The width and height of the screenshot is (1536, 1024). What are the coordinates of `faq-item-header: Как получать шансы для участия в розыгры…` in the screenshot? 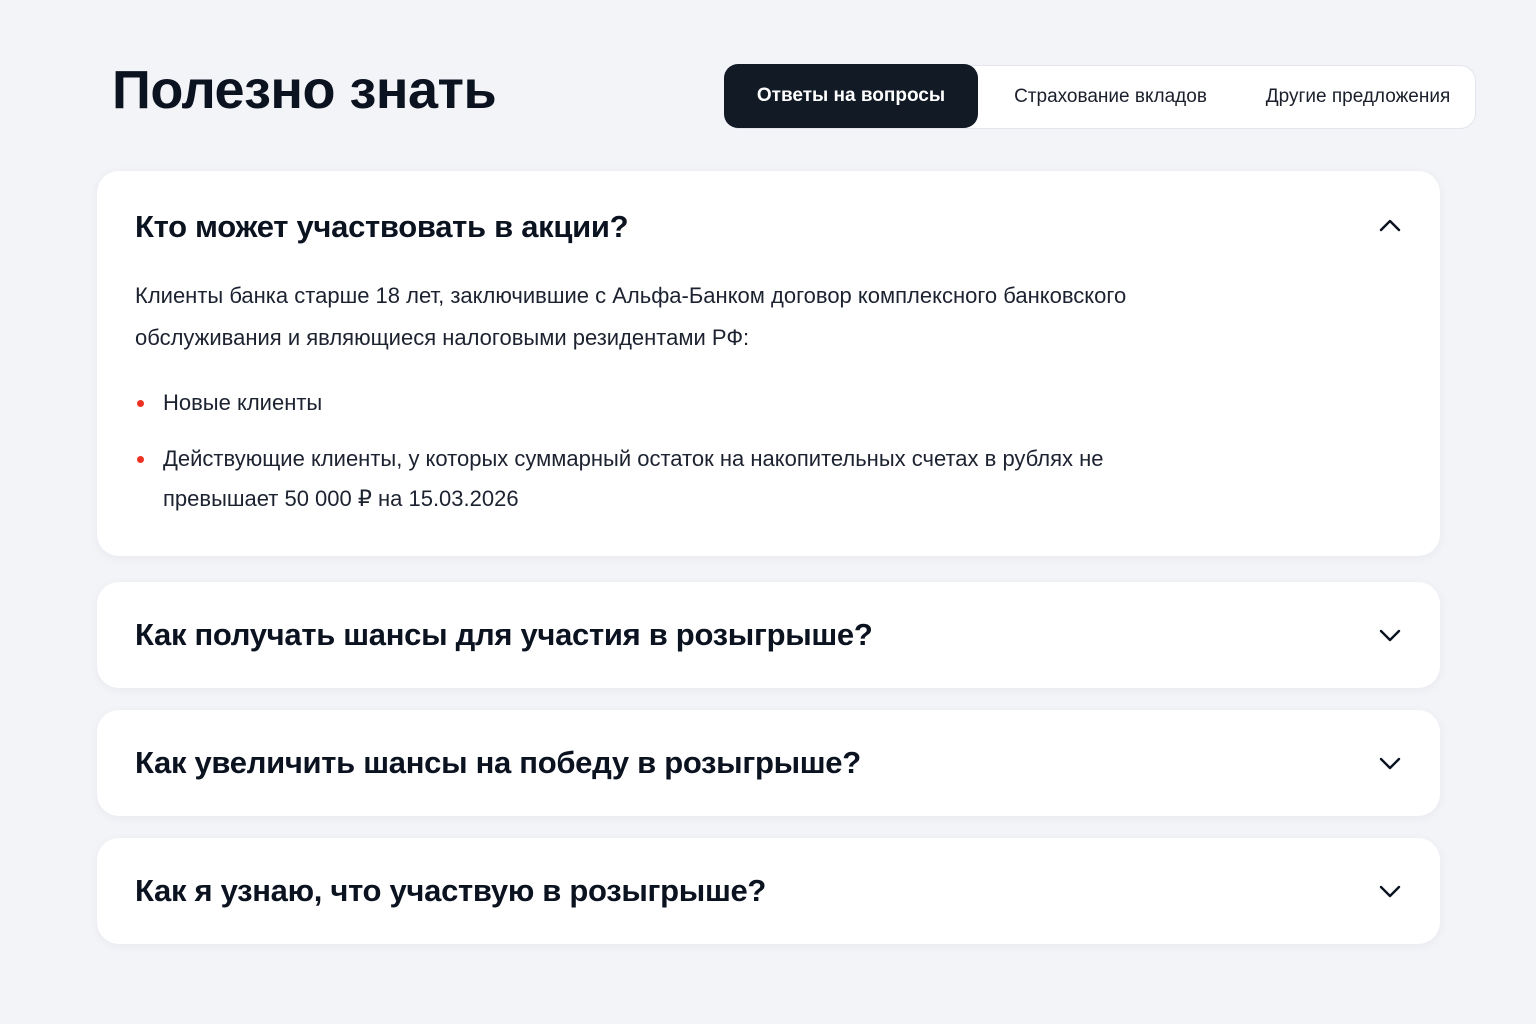 It's located at (768, 635).